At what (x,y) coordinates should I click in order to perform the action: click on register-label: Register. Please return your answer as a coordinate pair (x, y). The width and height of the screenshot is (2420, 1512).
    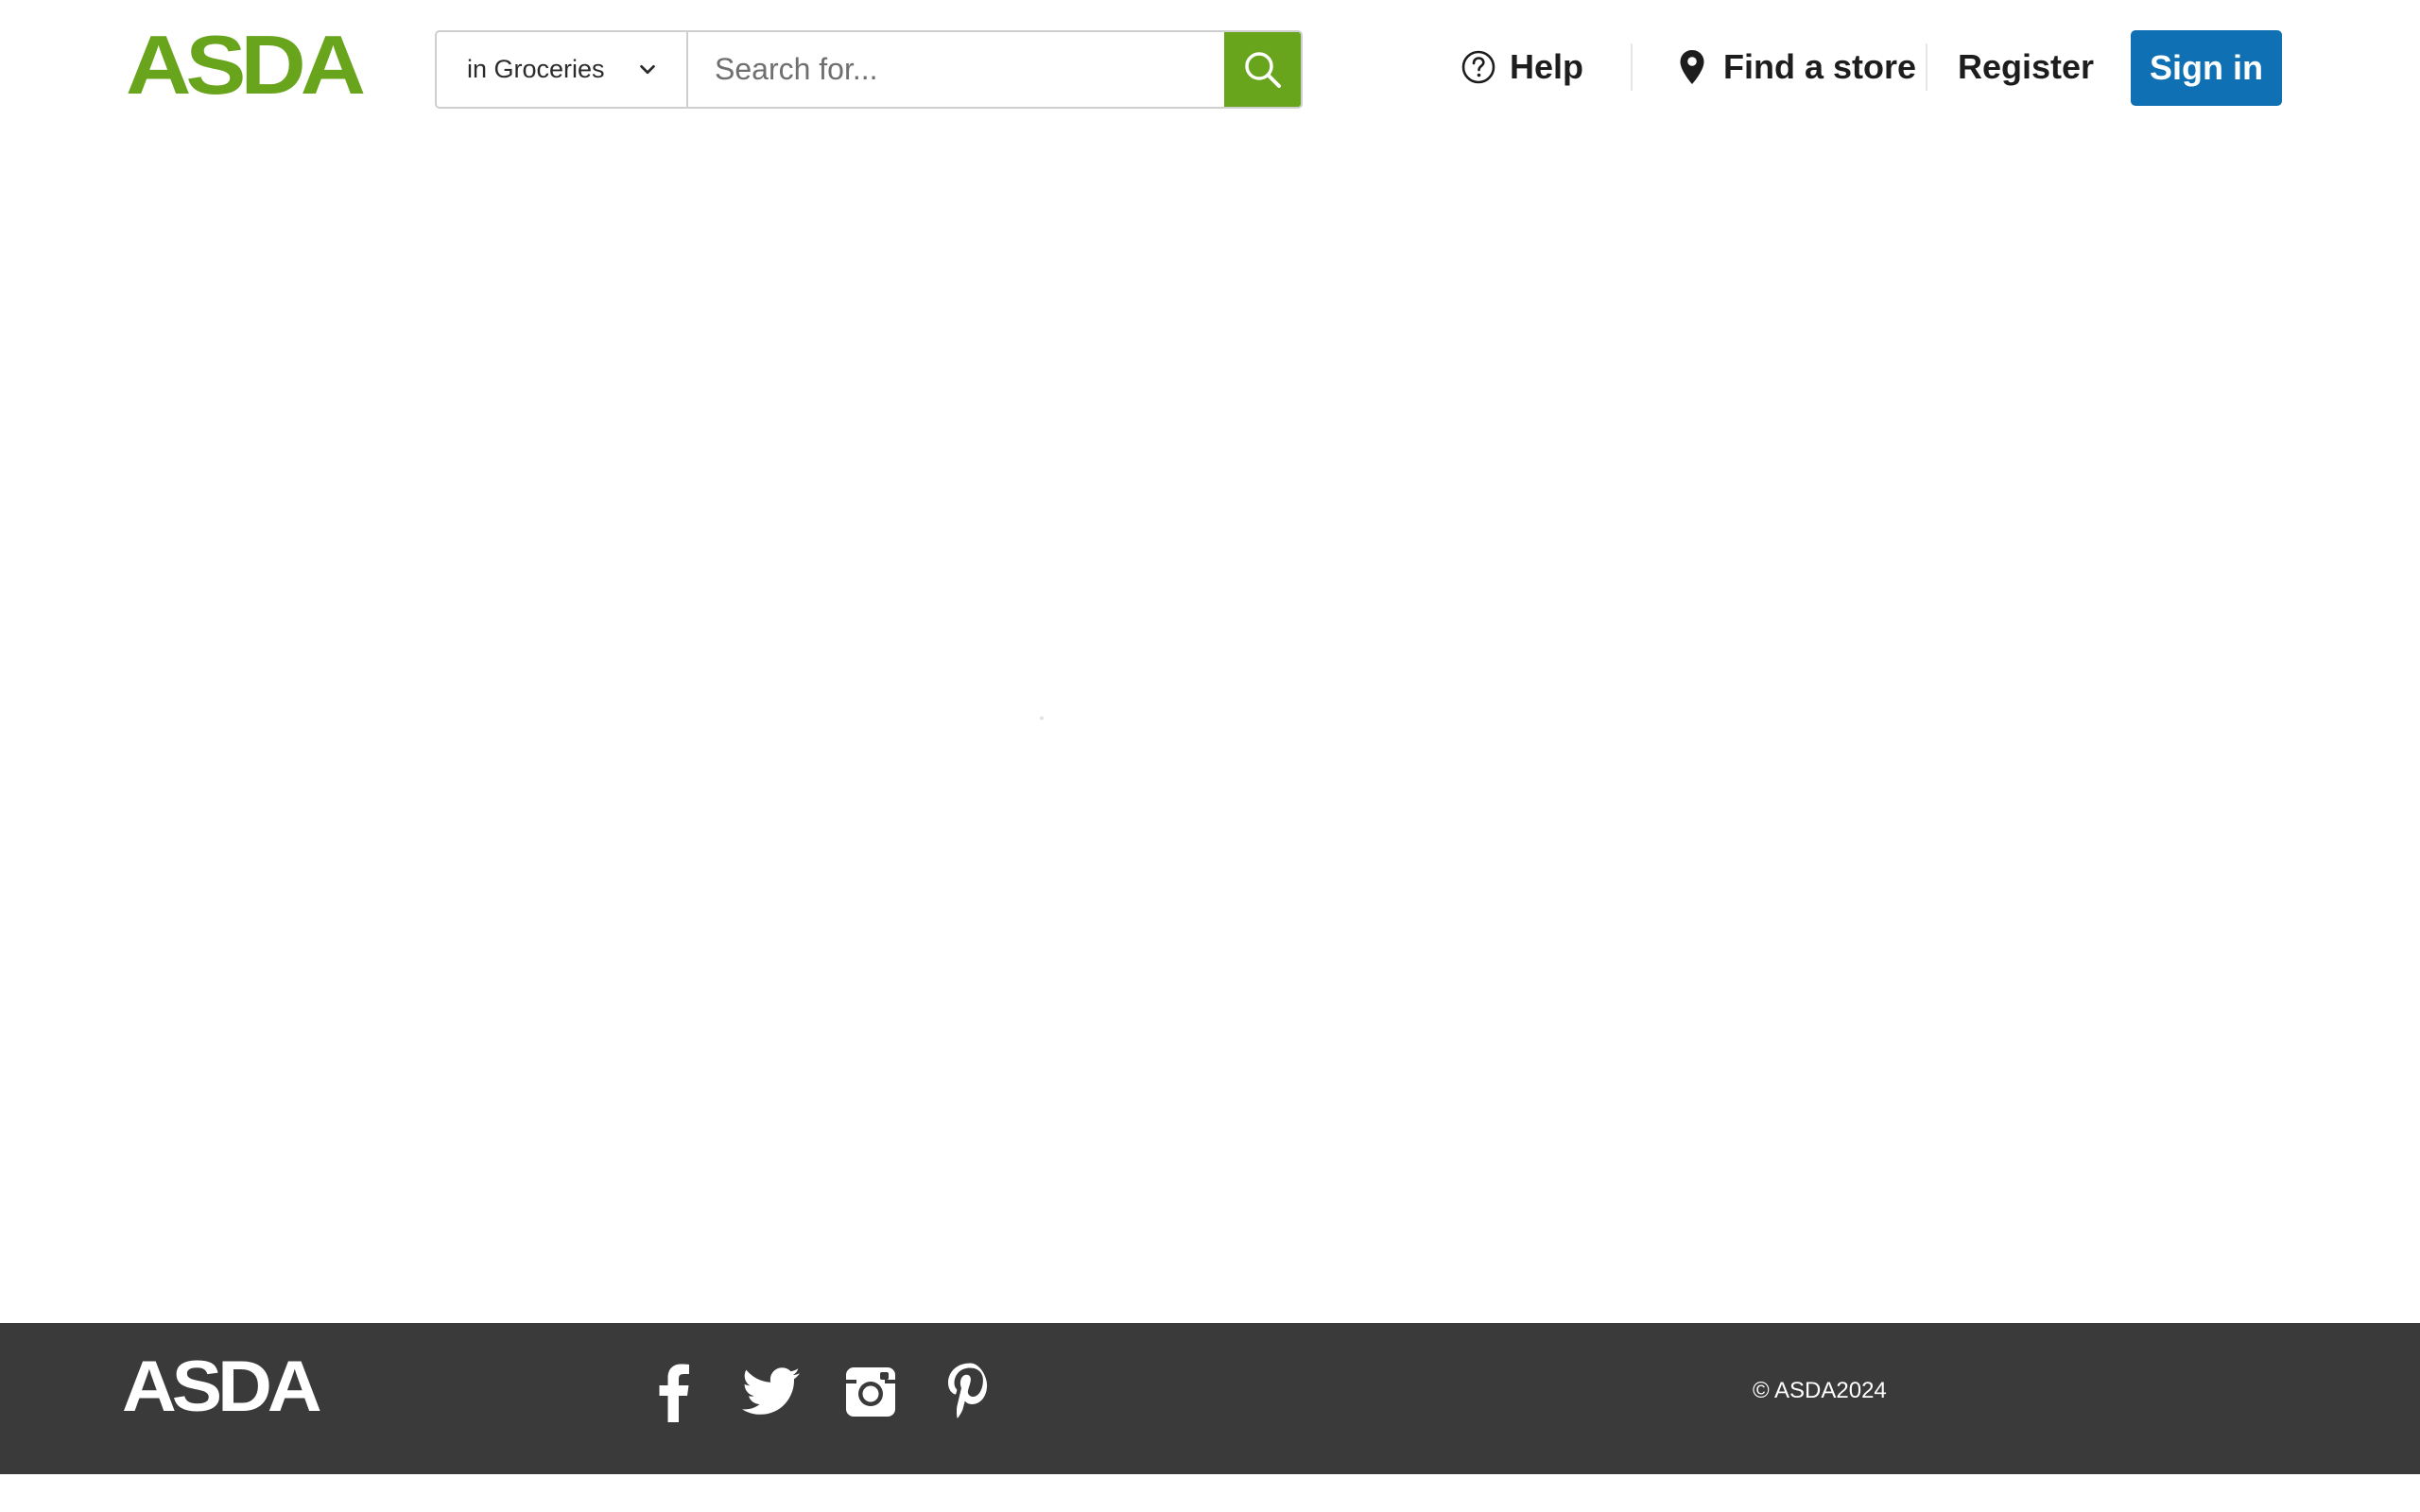
    Looking at the image, I should click on (2026, 66).